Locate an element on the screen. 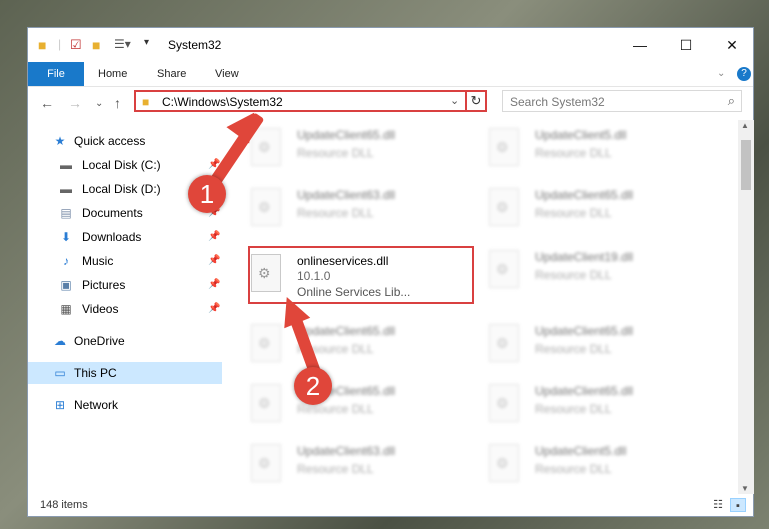 The width and height of the screenshot is (769, 529). large-icons-view-icon: ▪ is located at coordinates (738, 505).